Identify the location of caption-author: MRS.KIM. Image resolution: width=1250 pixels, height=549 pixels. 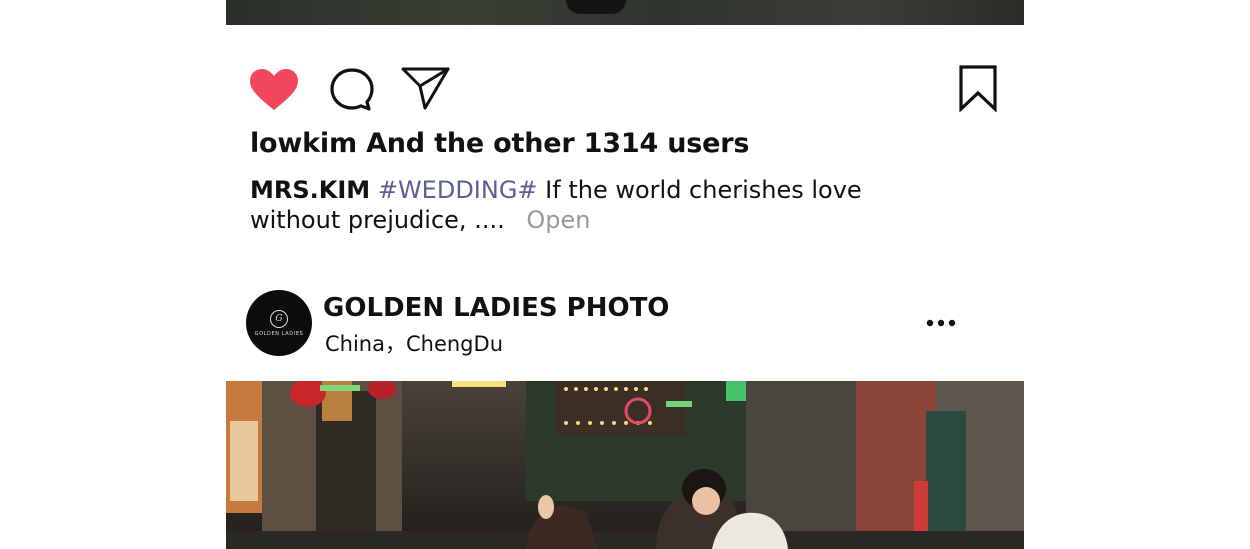
(310, 190).